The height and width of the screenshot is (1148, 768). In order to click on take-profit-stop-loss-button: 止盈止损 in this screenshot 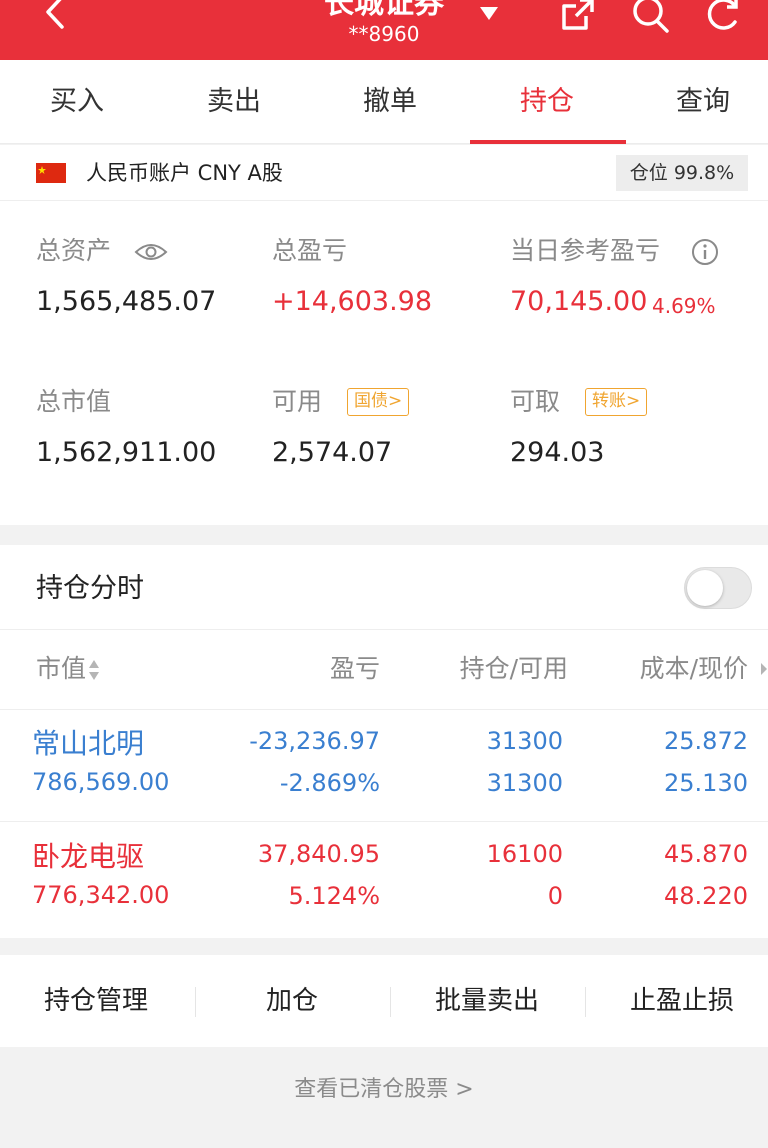, I will do `click(677, 1001)`.